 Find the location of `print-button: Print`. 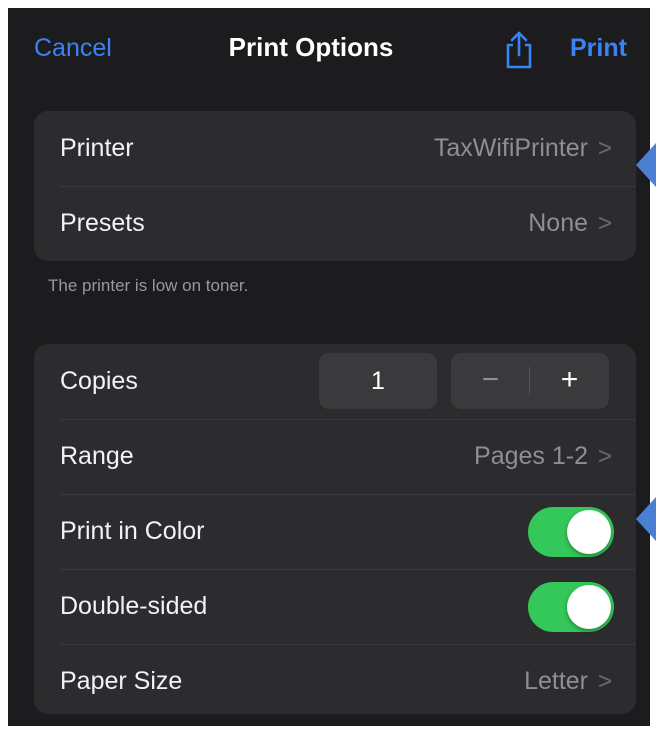

print-button: Print is located at coordinates (598, 48).